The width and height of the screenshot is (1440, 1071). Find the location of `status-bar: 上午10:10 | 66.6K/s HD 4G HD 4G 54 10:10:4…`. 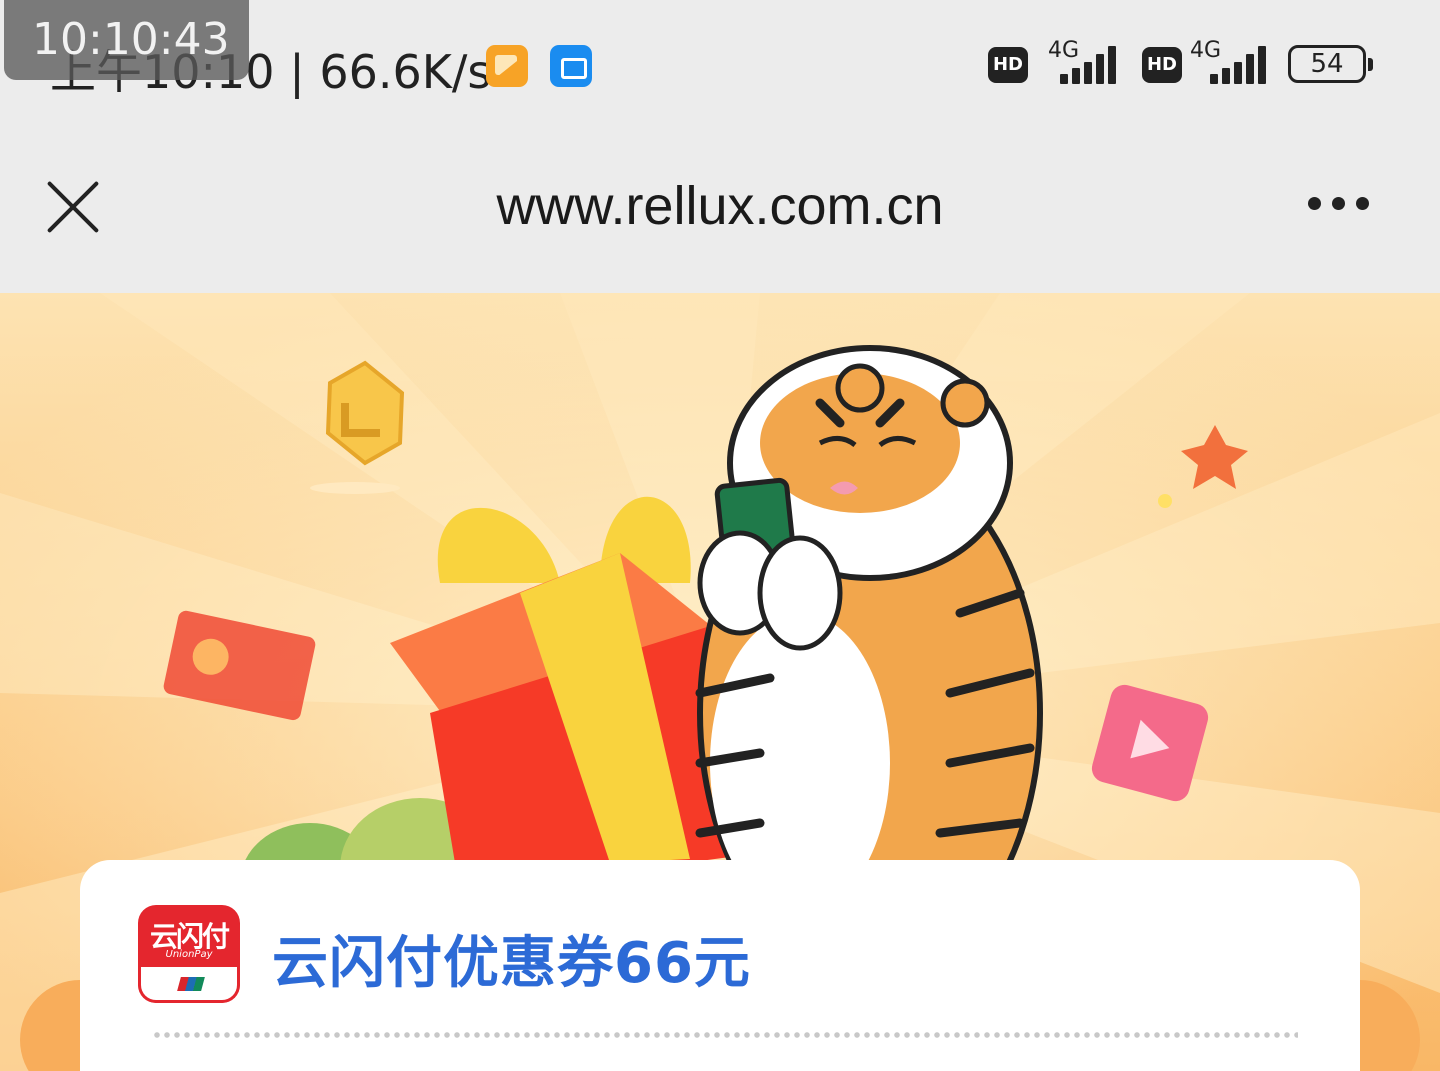

status-bar: 上午10:10 | 66.6K/s HD 4G HD 4G 54 10:10:4… is located at coordinates (720, 67).